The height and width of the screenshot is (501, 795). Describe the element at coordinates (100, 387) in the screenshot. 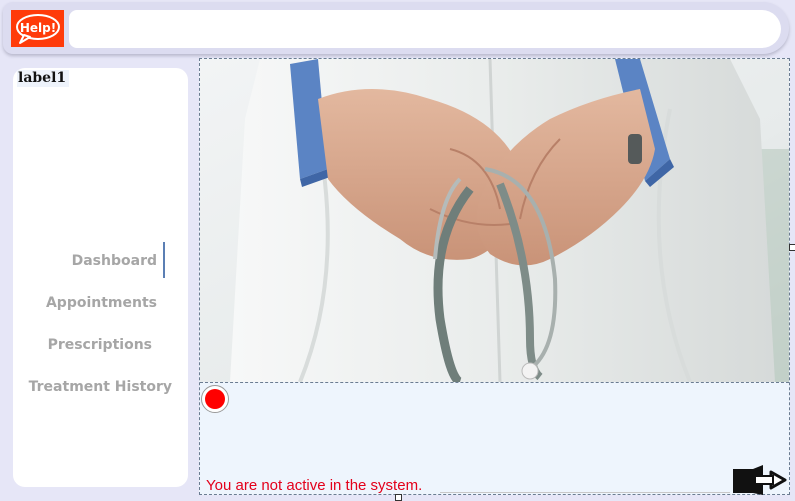

I see `nav-item-treatment-history: Treatment History` at that location.